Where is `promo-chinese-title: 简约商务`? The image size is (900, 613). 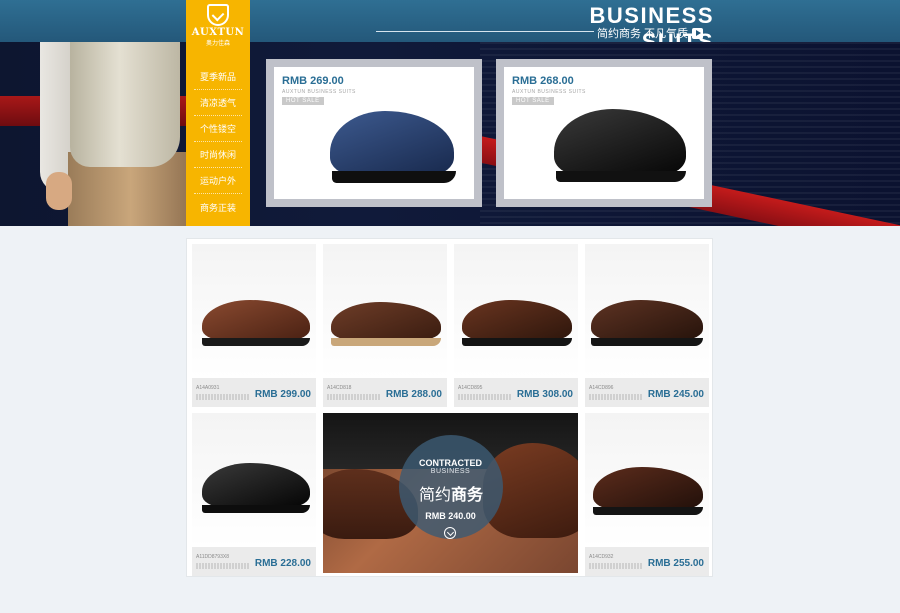
promo-chinese-title: 简约商务 is located at coordinates (451, 493).